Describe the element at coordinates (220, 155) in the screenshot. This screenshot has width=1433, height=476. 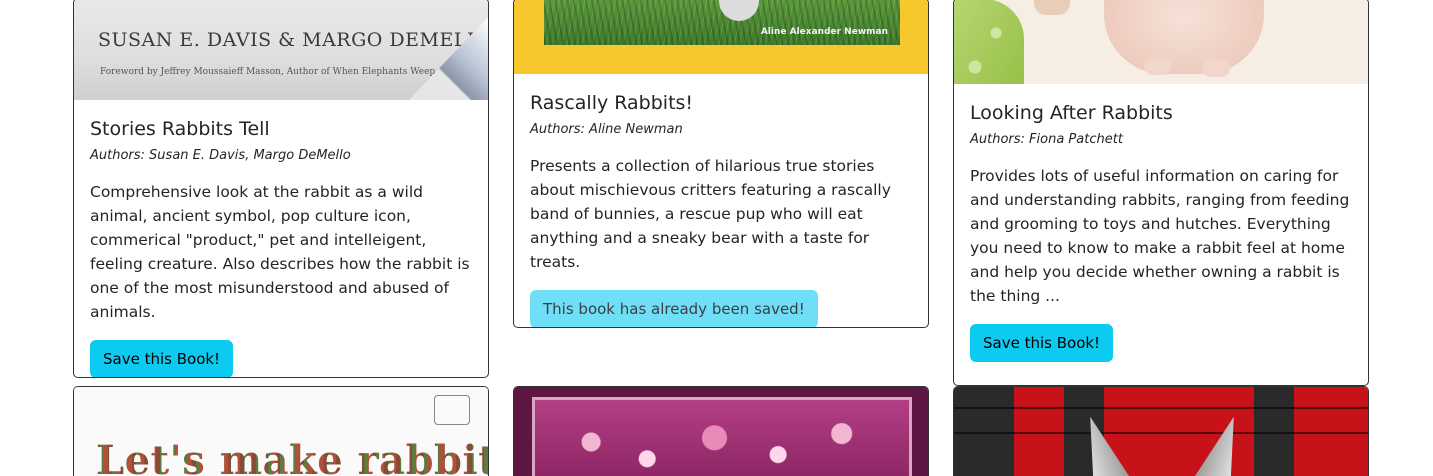
I see `book-authors: Authors: Susan E. Davis, Margo DeMello` at that location.